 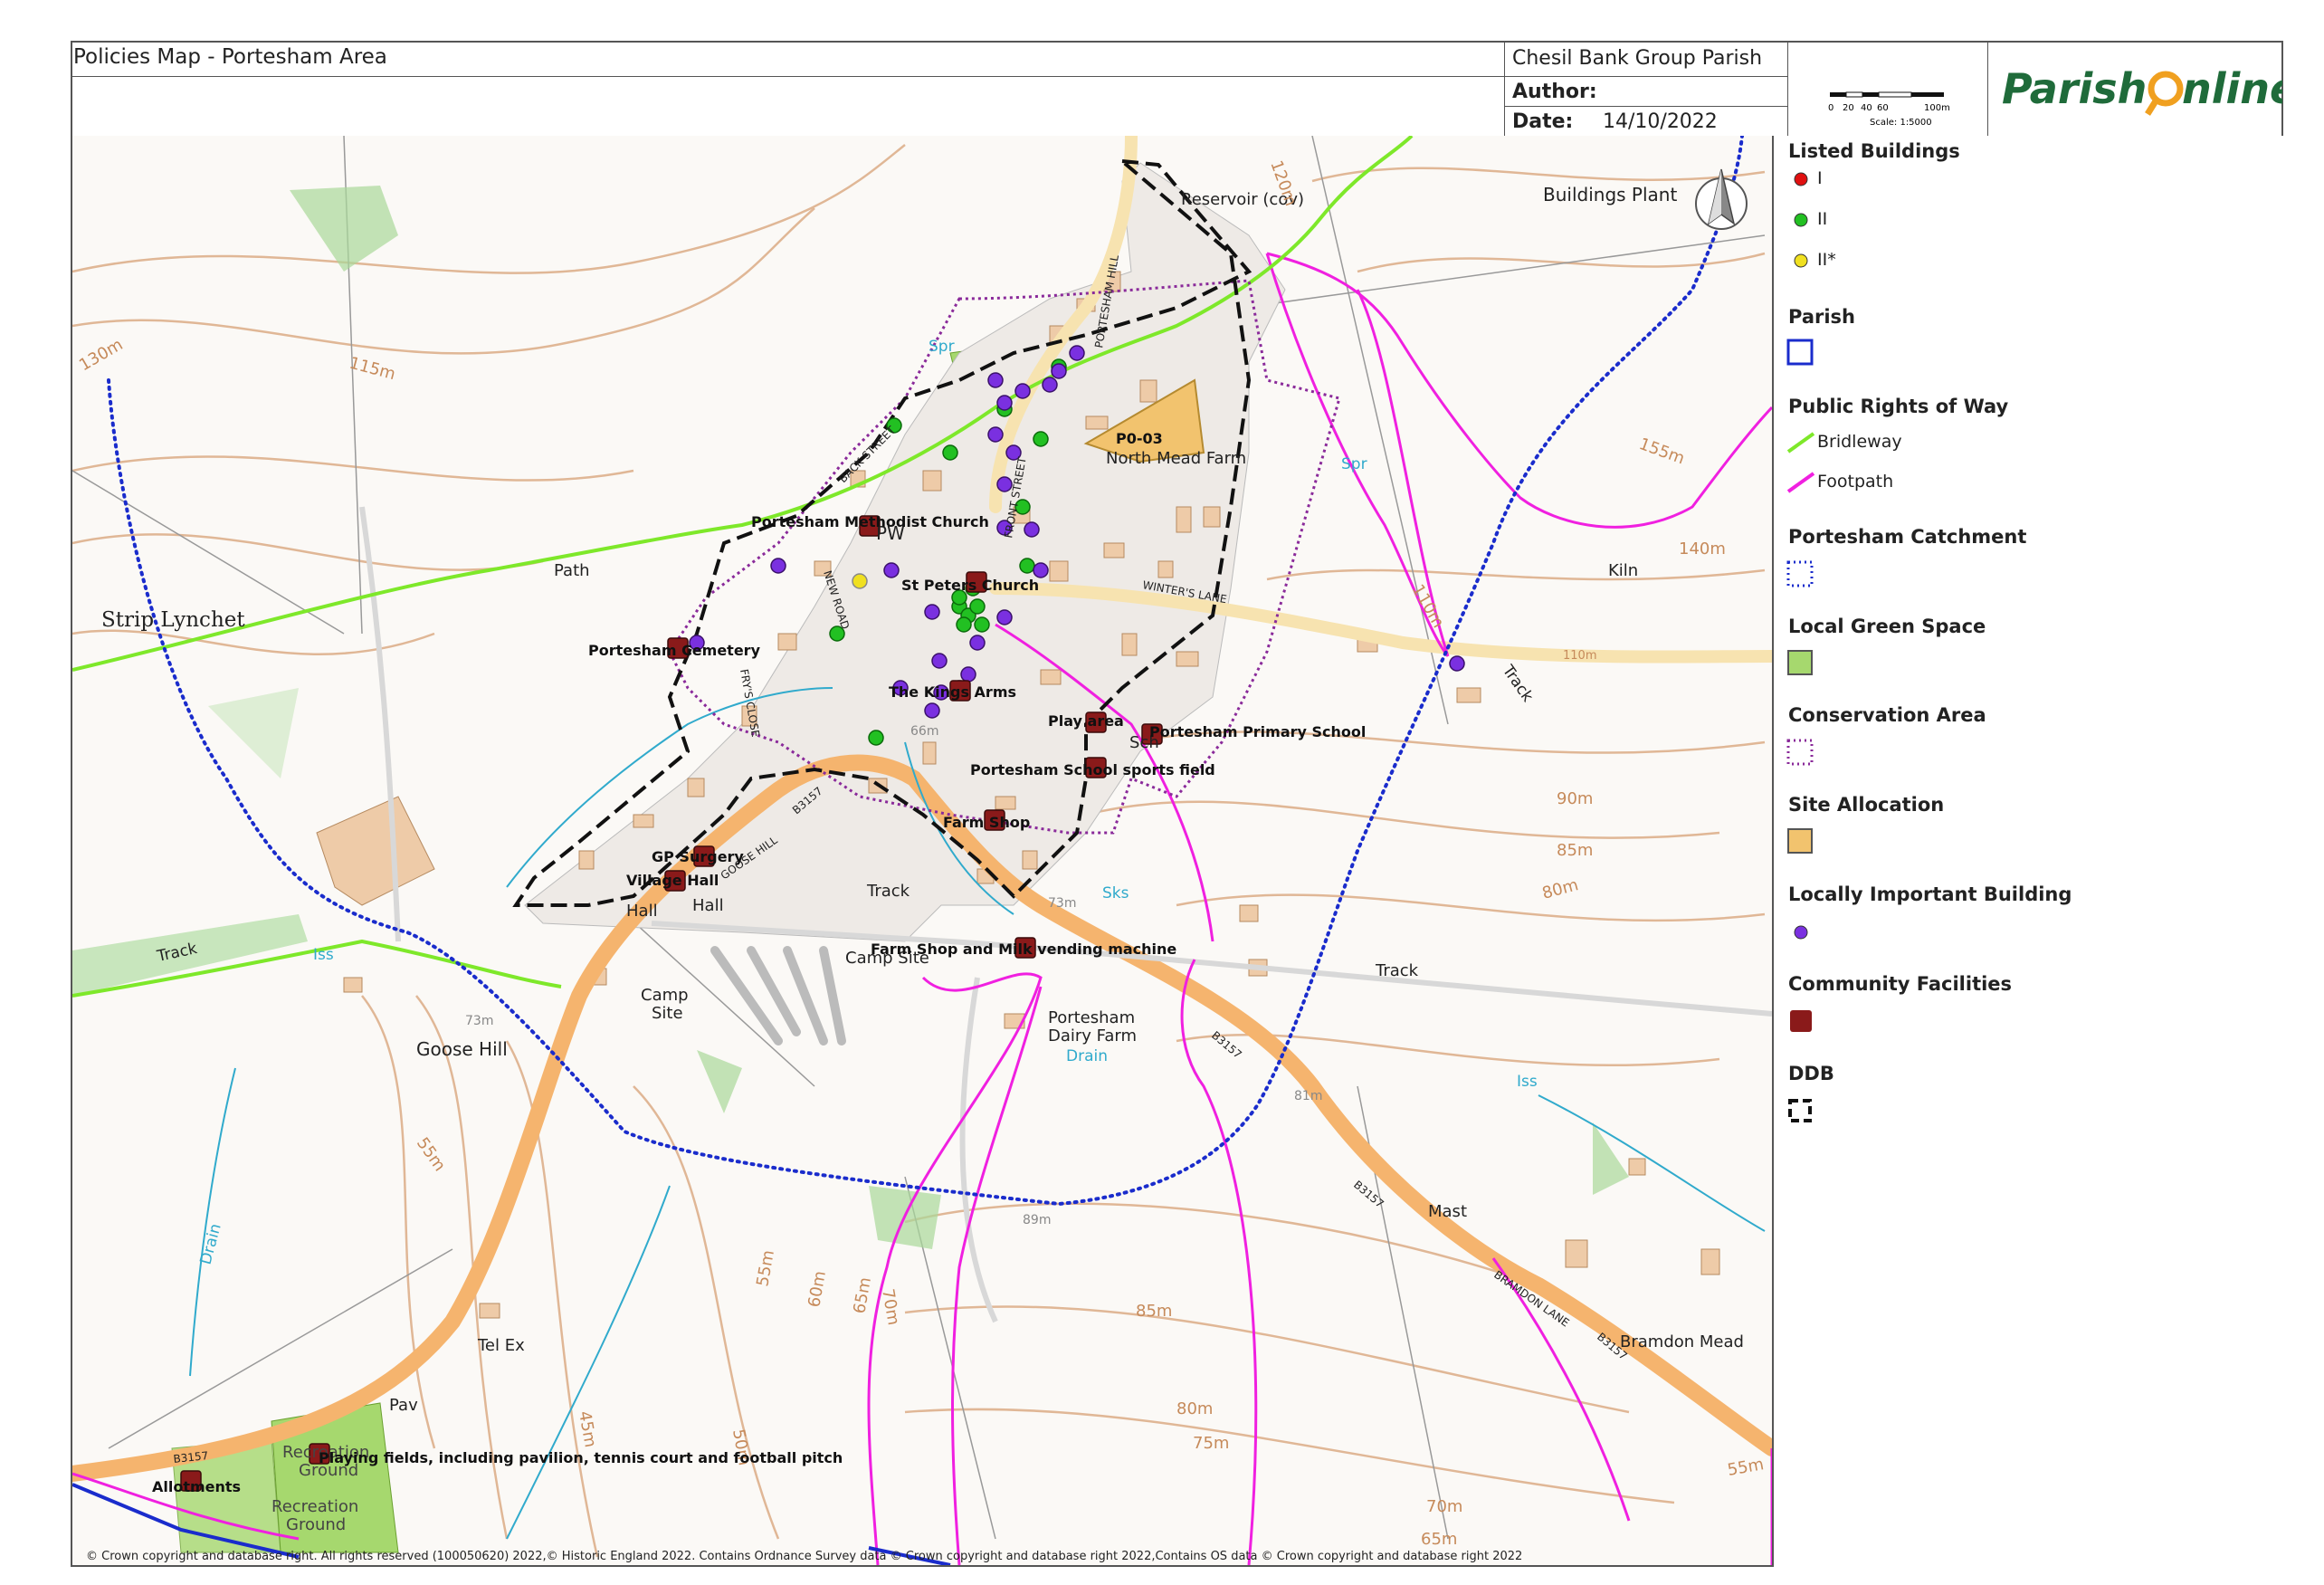 I want to click on contour-label: 66m, so click(x=924, y=731).